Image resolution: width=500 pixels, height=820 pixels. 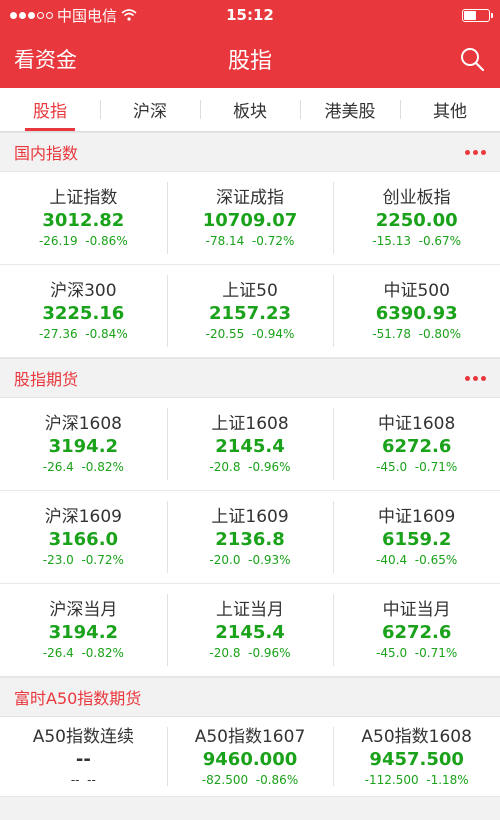 I want to click on index-tile: 上证50 2157.23 -20.55 -0.94%, so click(x=250, y=311).